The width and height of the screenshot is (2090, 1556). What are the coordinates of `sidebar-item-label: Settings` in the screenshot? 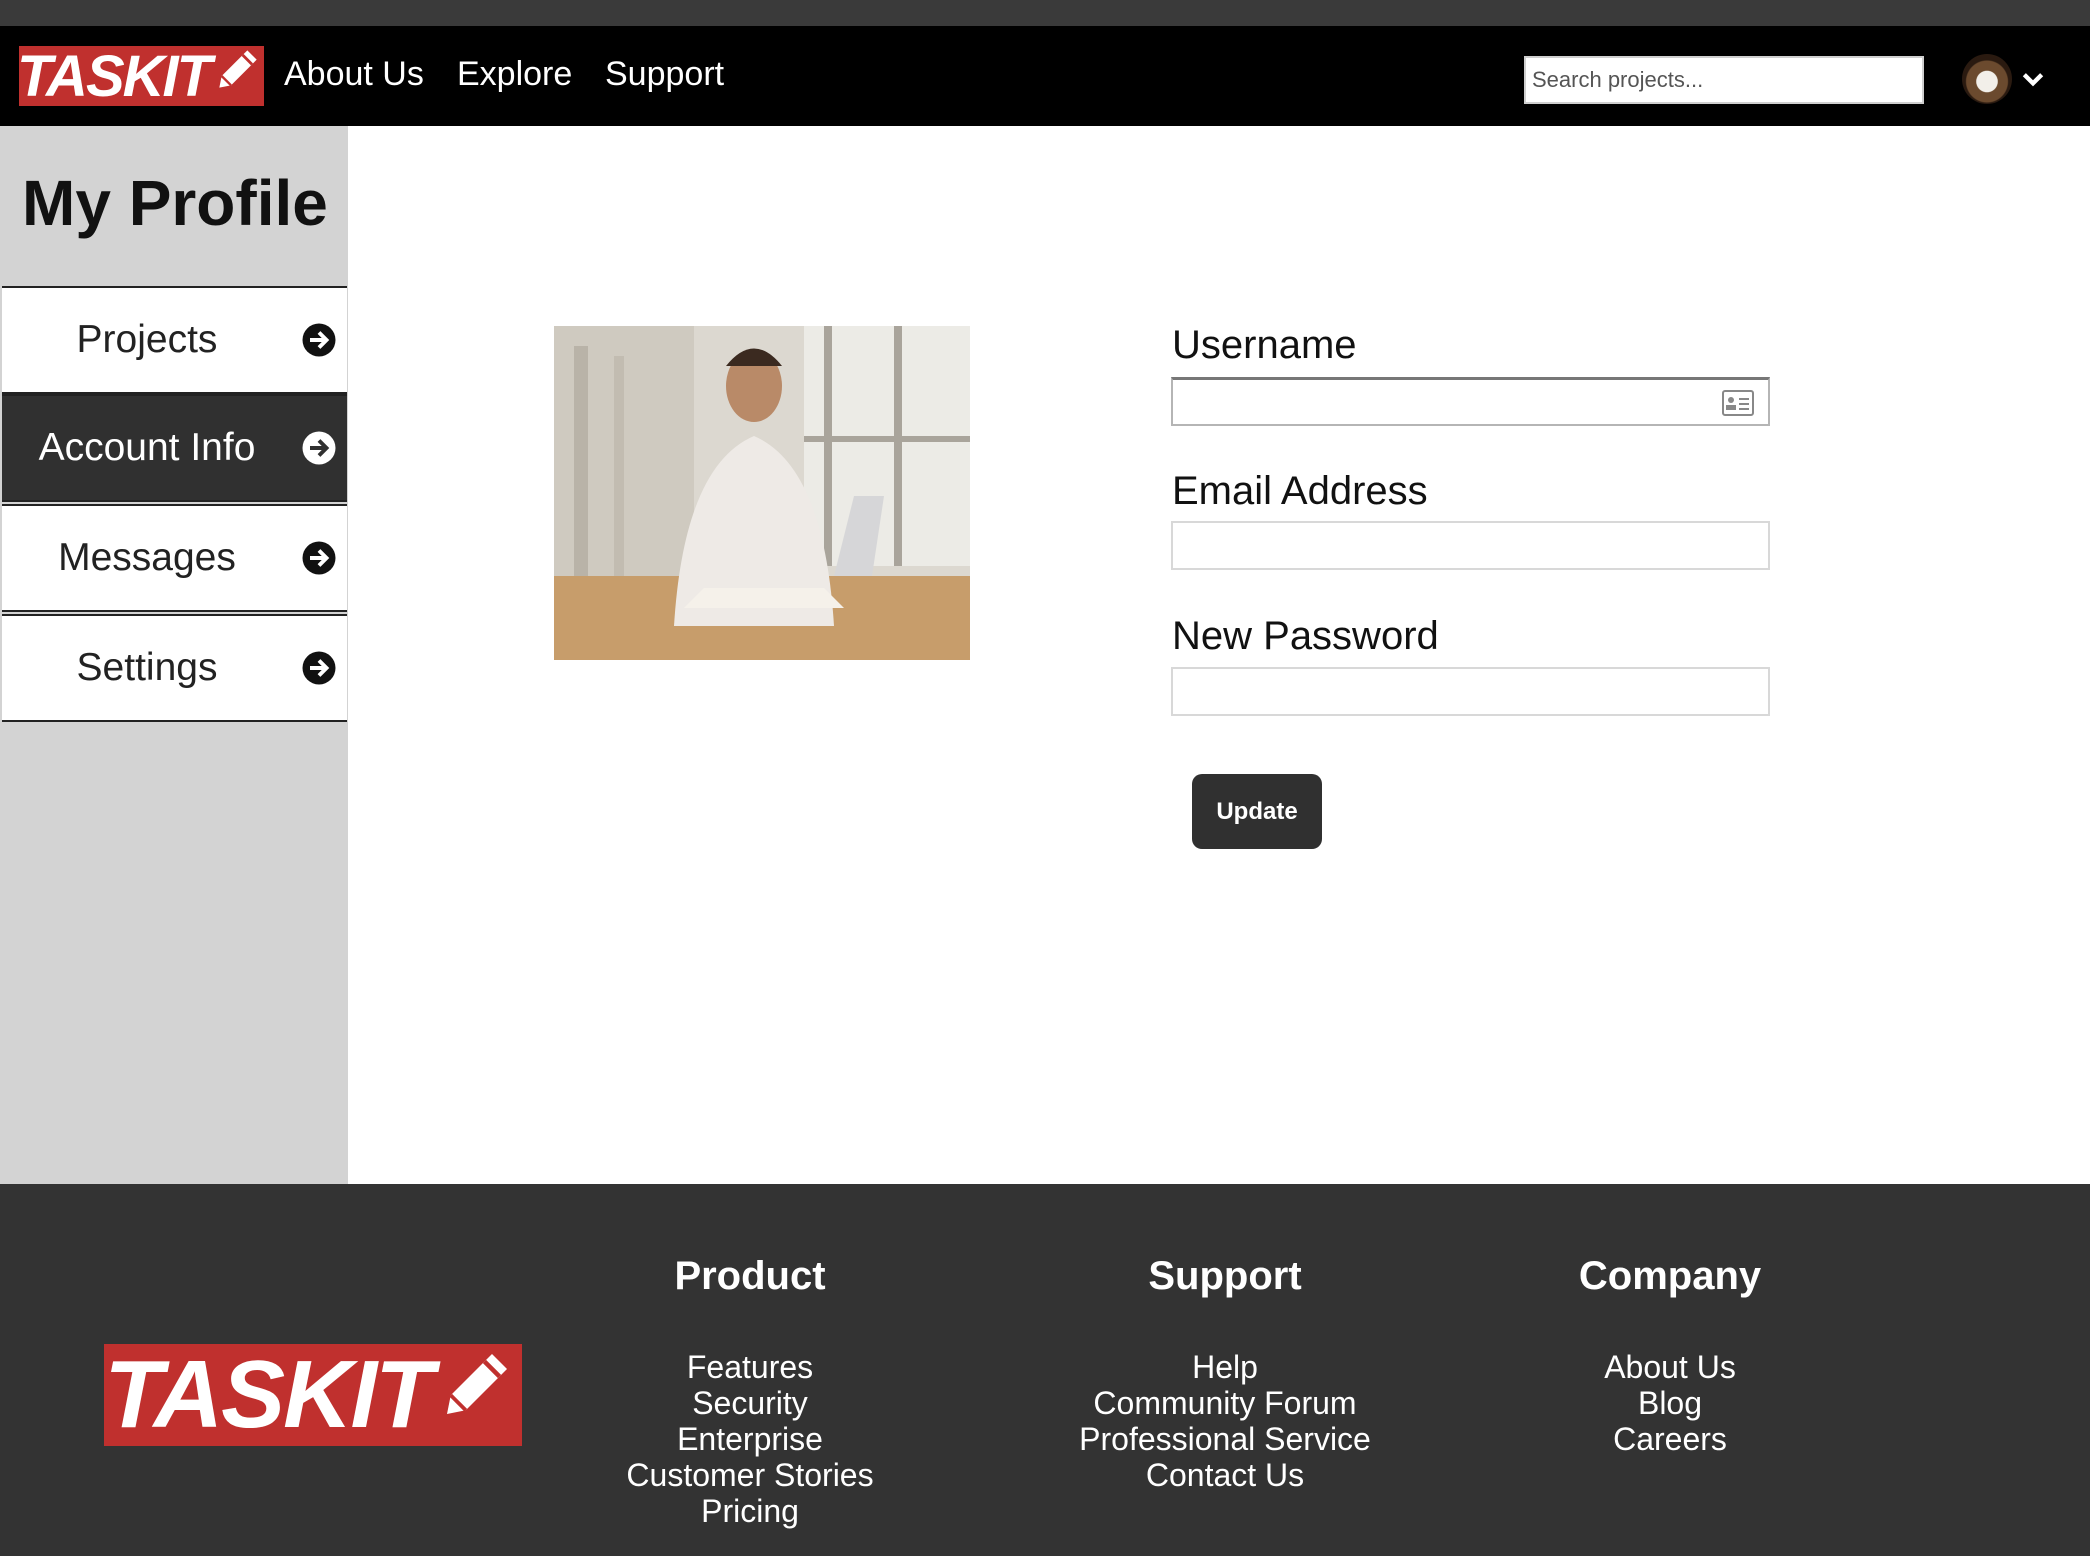 It's located at (147, 667).